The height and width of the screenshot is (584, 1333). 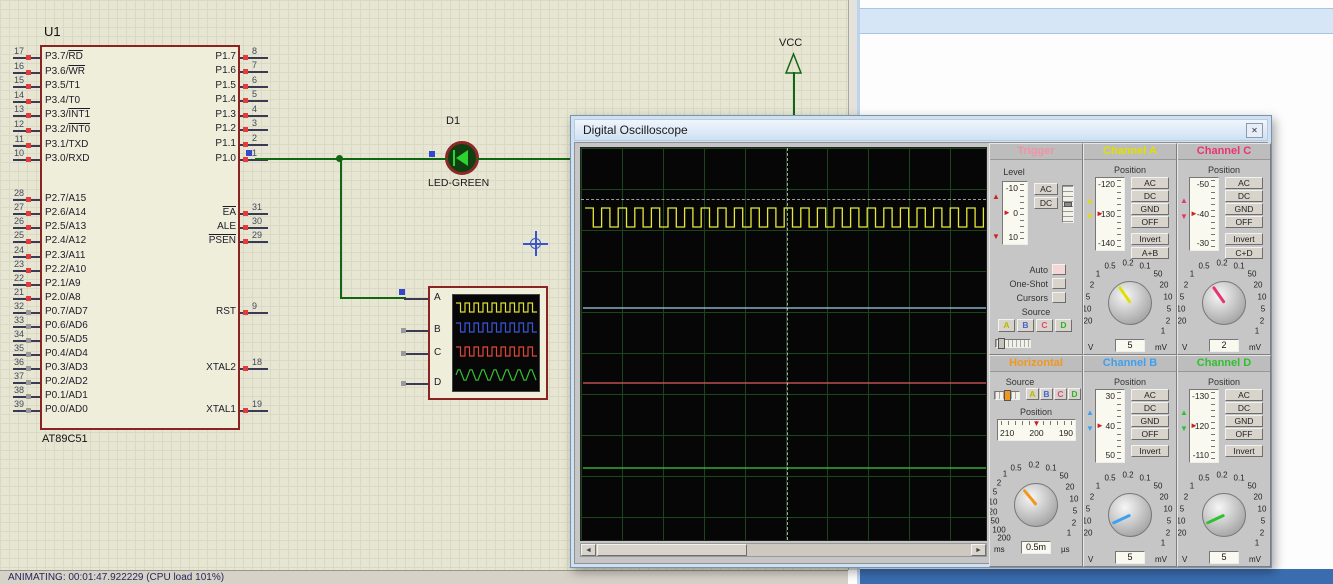 What do you see at coordinates (1130, 303) in the screenshot?
I see `sec-cha-knob` at bounding box center [1130, 303].